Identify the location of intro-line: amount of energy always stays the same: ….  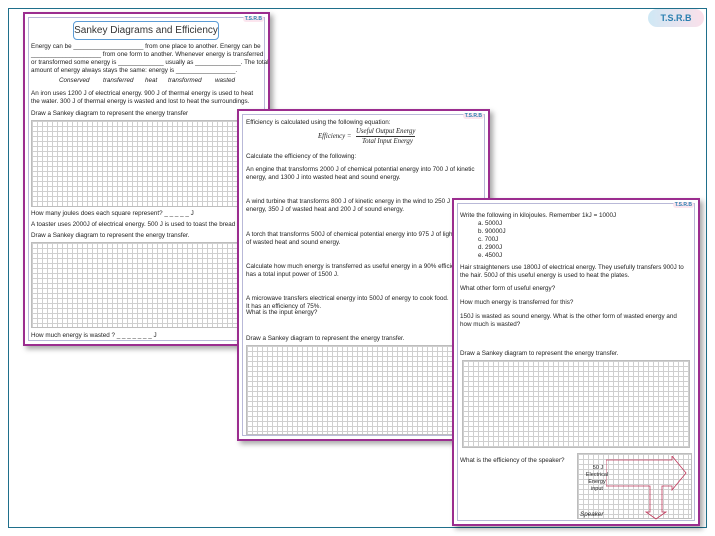
(134, 70).